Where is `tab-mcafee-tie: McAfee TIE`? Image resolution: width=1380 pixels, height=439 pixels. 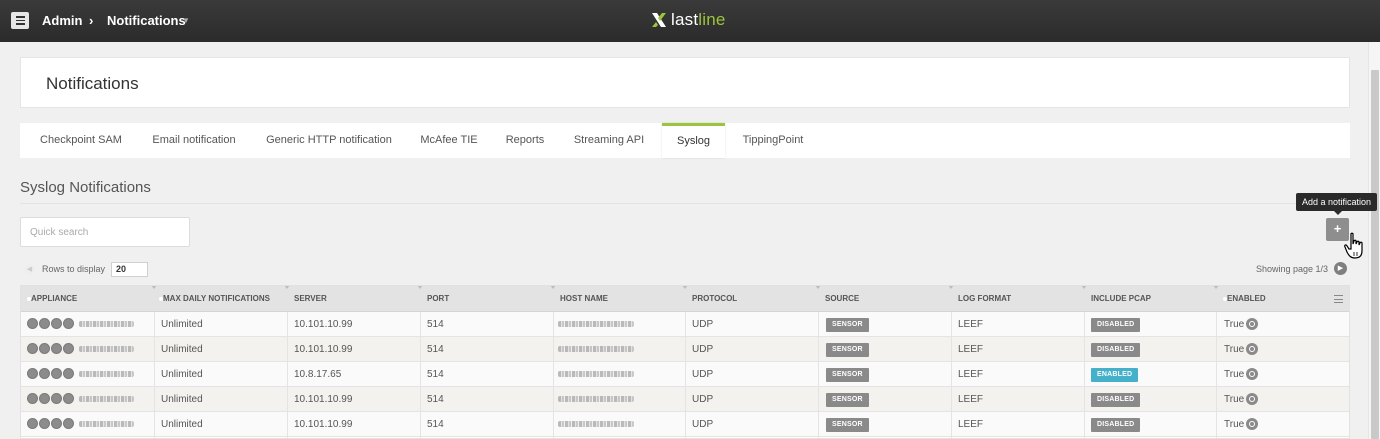
tab-mcafee-tie: McAfee TIE is located at coordinates (449, 140).